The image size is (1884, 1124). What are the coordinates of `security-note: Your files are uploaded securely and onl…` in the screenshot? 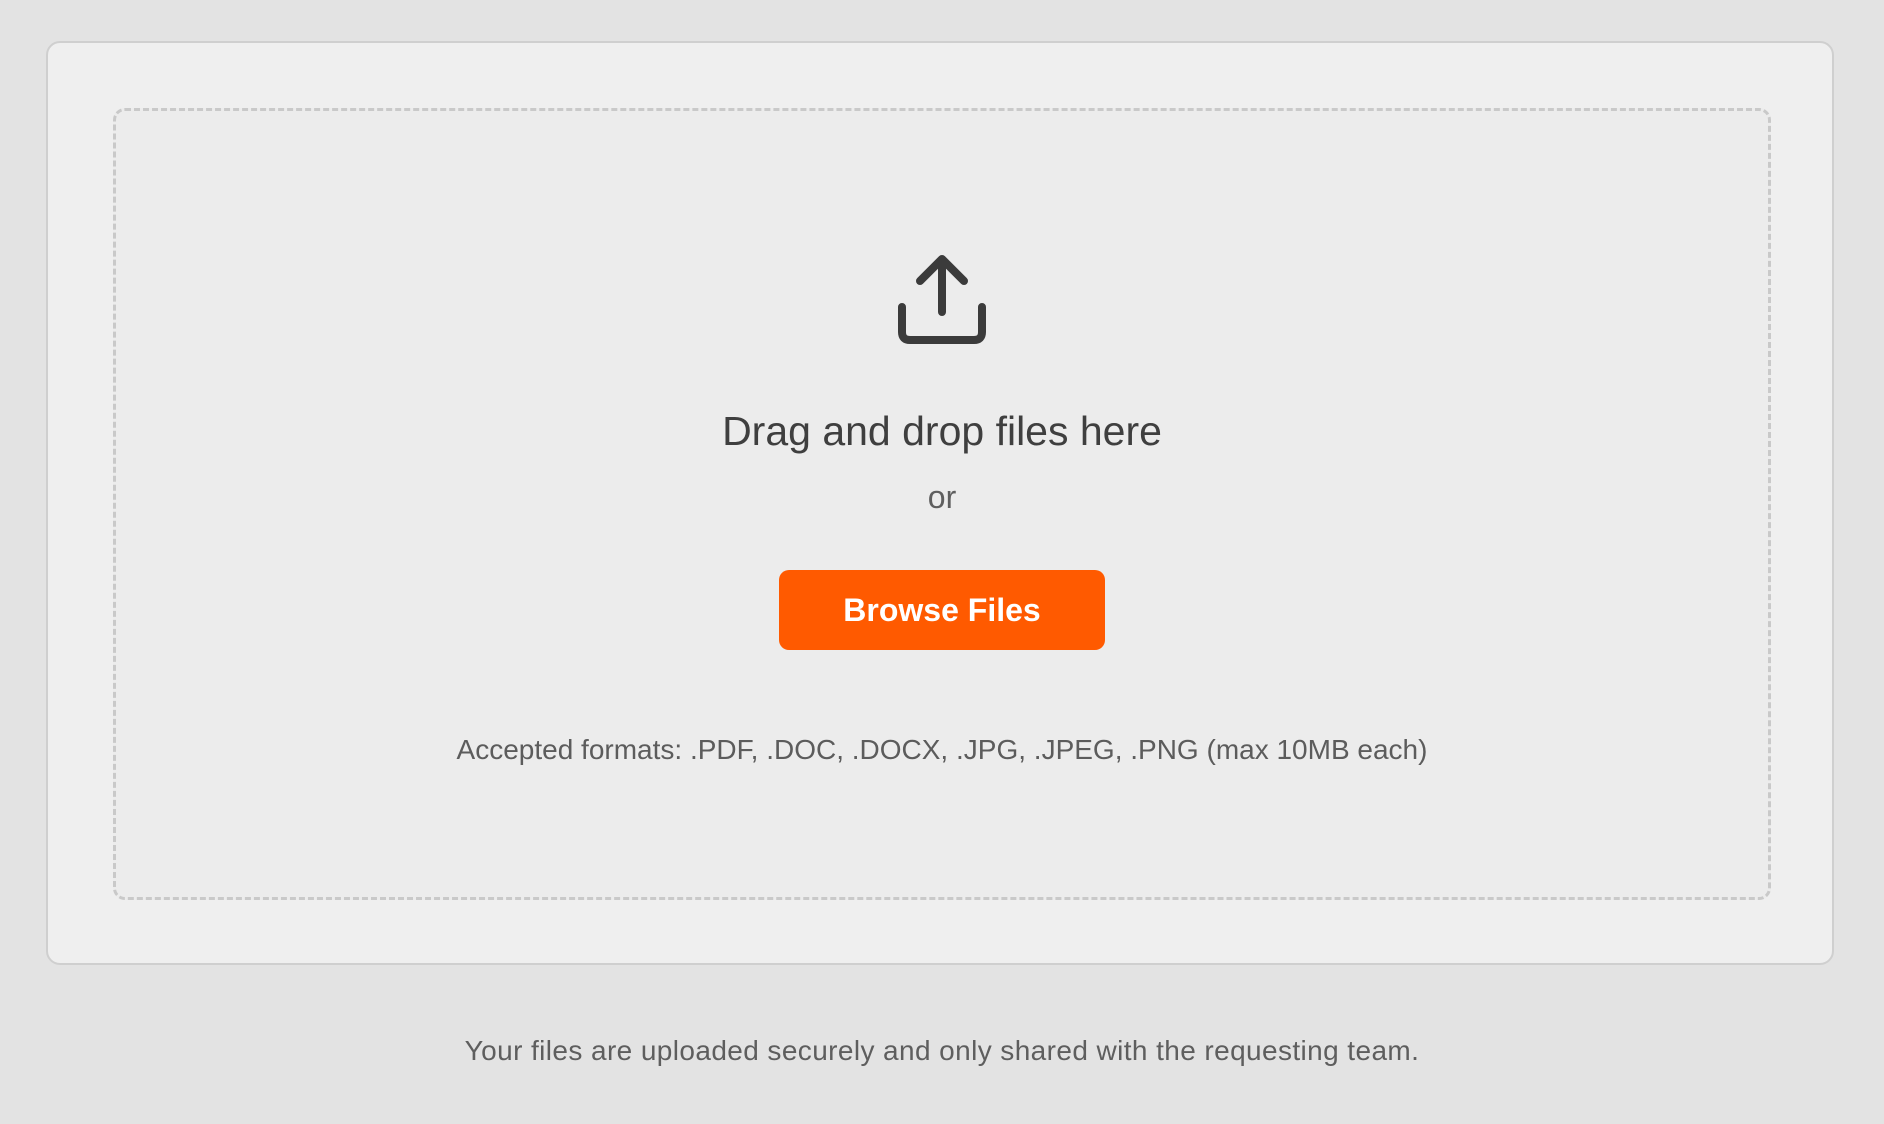 It's located at (942, 1050).